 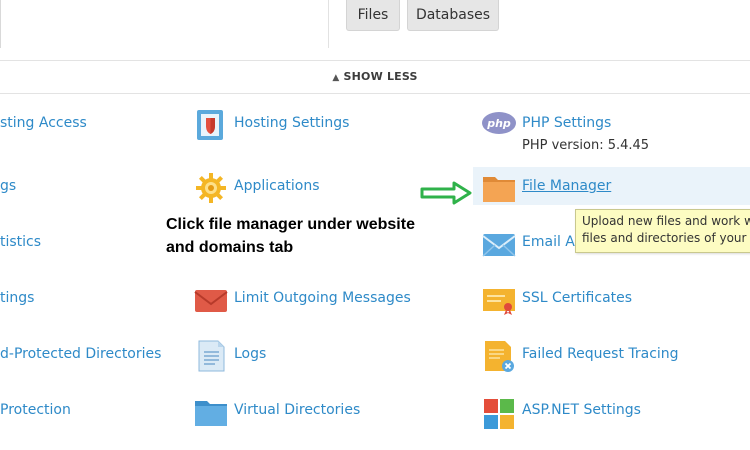 What do you see at coordinates (499, 244) in the screenshot?
I see `email-icon` at bounding box center [499, 244].